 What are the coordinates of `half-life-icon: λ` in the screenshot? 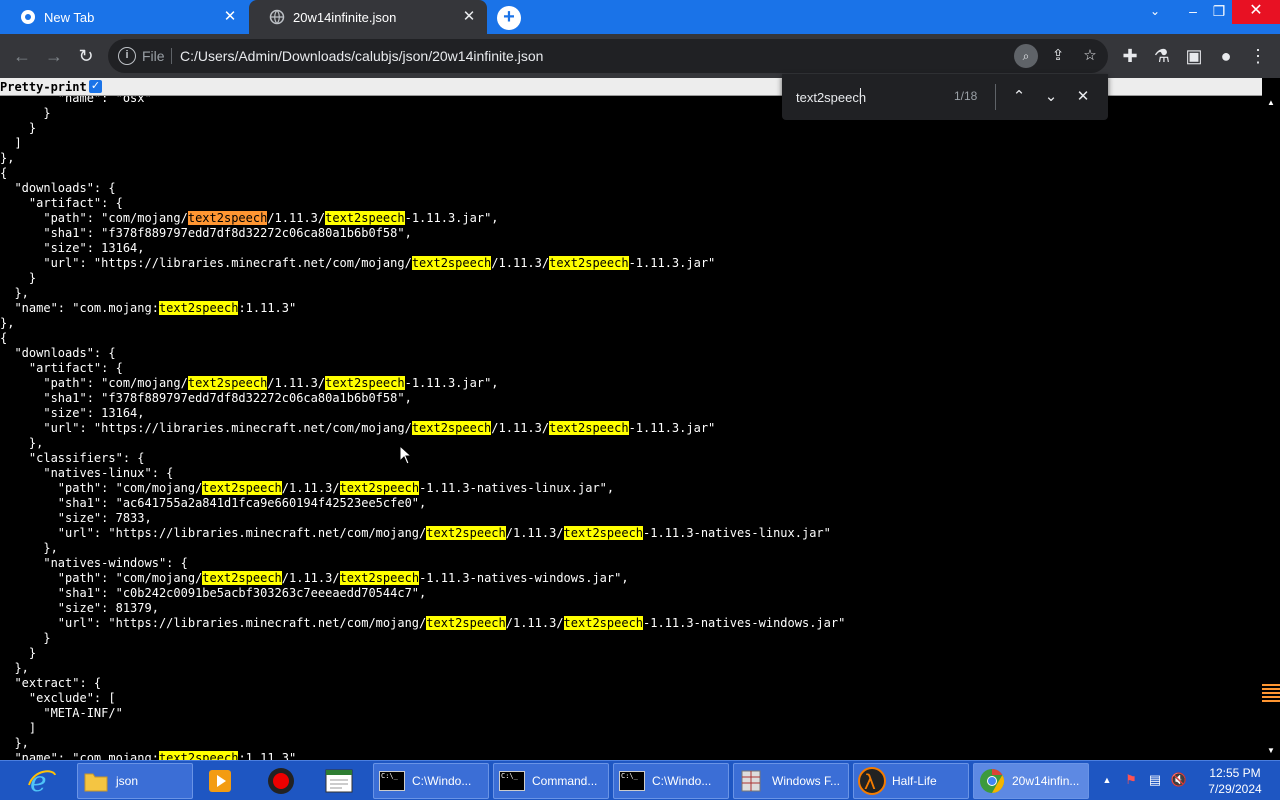 It's located at (872, 781).